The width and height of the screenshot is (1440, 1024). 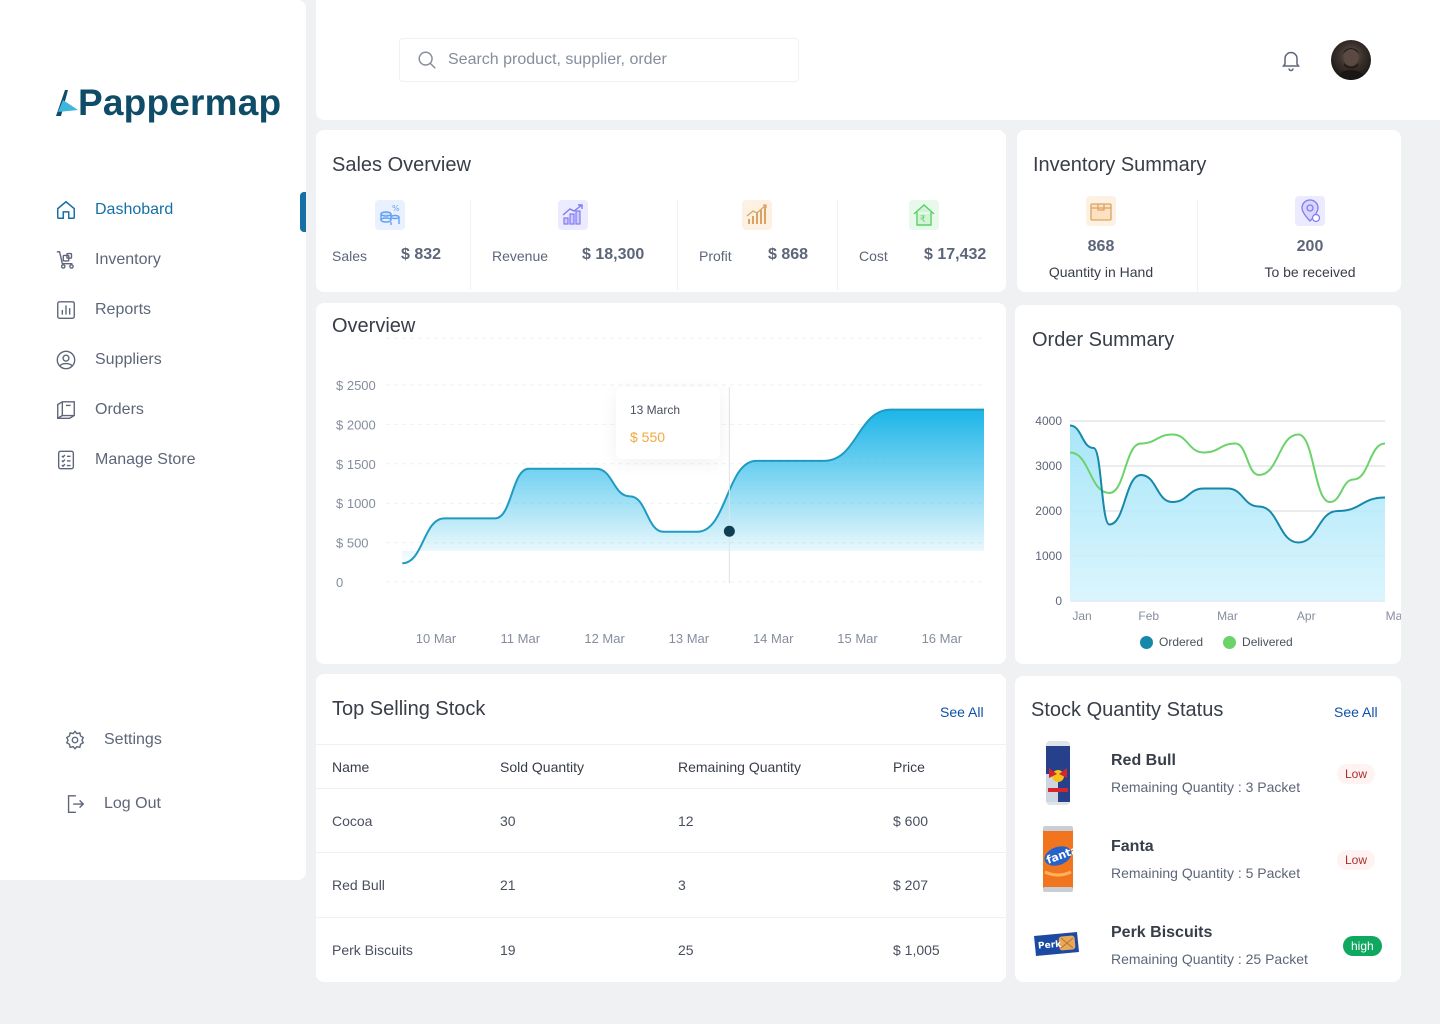 I want to click on x-tick-label: Jan, so click(x=1081, y=616).